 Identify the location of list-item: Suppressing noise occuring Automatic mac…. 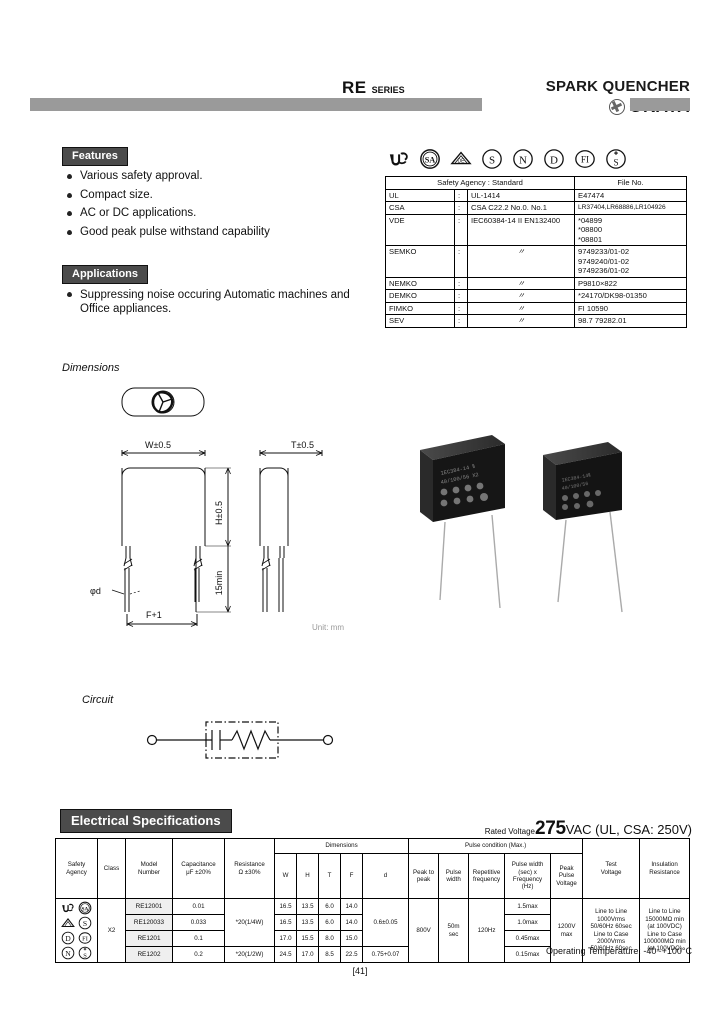
(216, 302).